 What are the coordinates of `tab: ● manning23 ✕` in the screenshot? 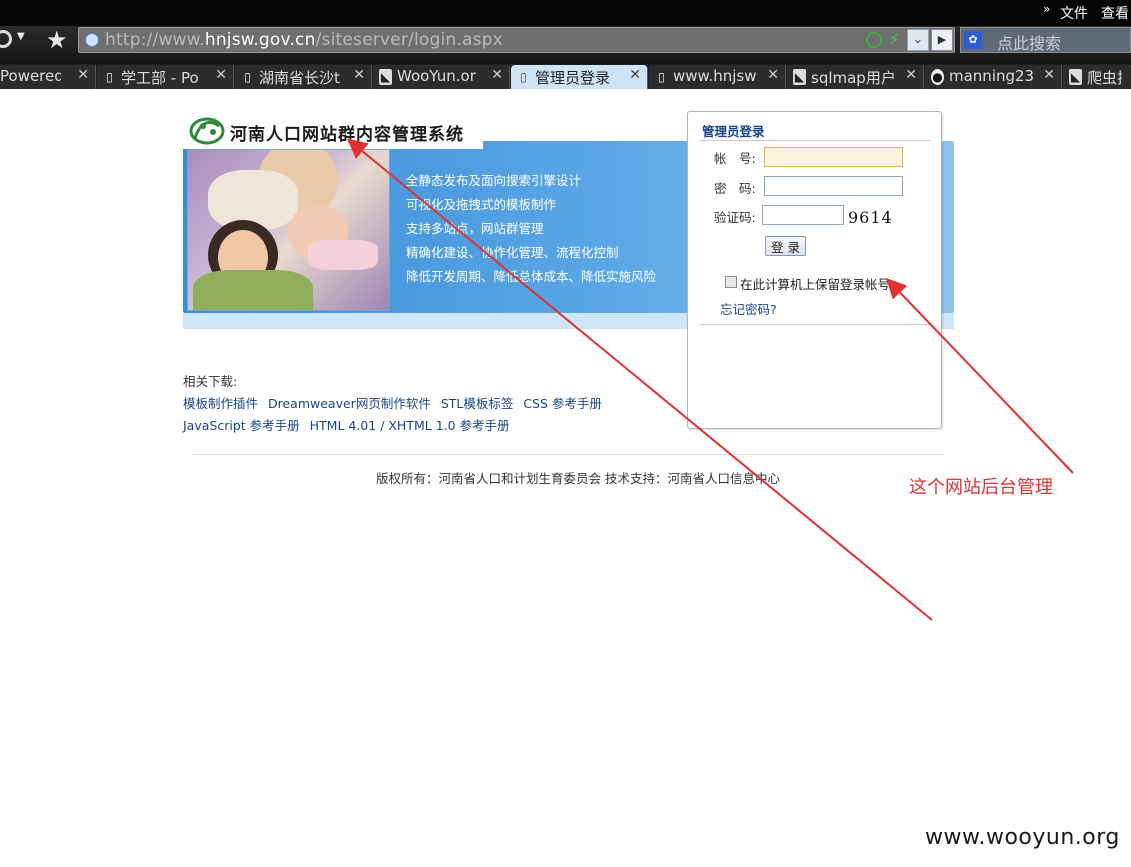 It's located at (993, 77).